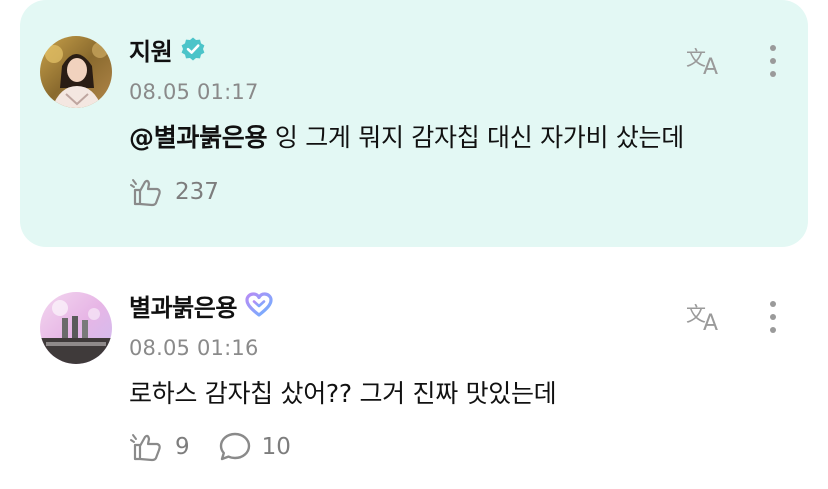 The width and height of the screenshot is (828, 489). What do you see at coordinates (254, 447) in the screenshot?
I see `reply-button: 10` at bounding box center [254, 447].